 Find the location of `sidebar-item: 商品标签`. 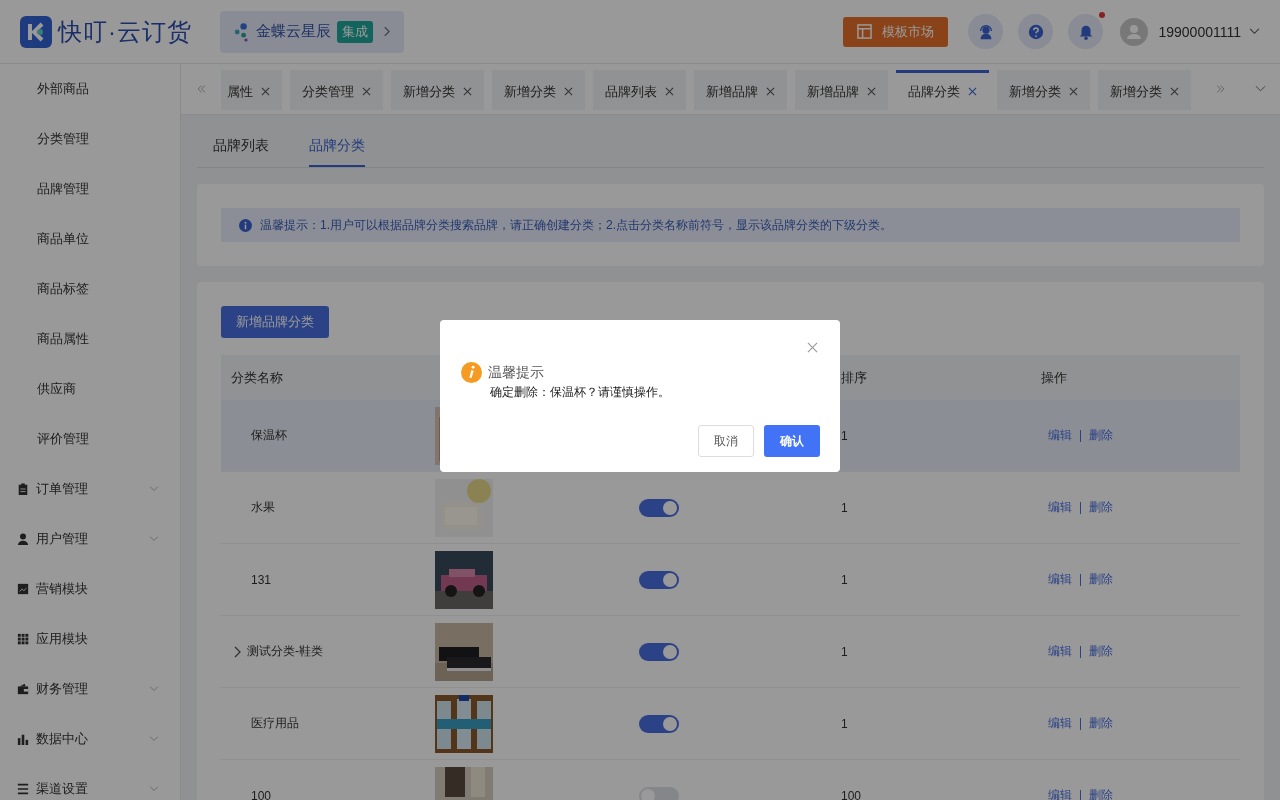

sidebar-item: 商品标签 is located at coordinates (90, 289).